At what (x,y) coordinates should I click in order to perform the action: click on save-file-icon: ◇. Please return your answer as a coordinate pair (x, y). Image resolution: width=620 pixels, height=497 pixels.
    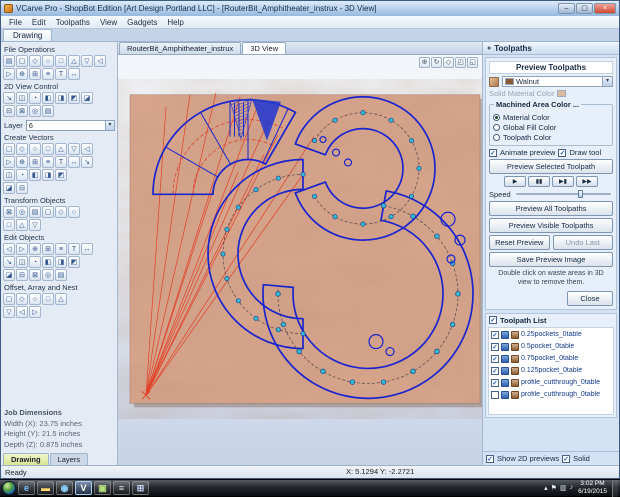
    Looking at the image, I should click on (35, 61).